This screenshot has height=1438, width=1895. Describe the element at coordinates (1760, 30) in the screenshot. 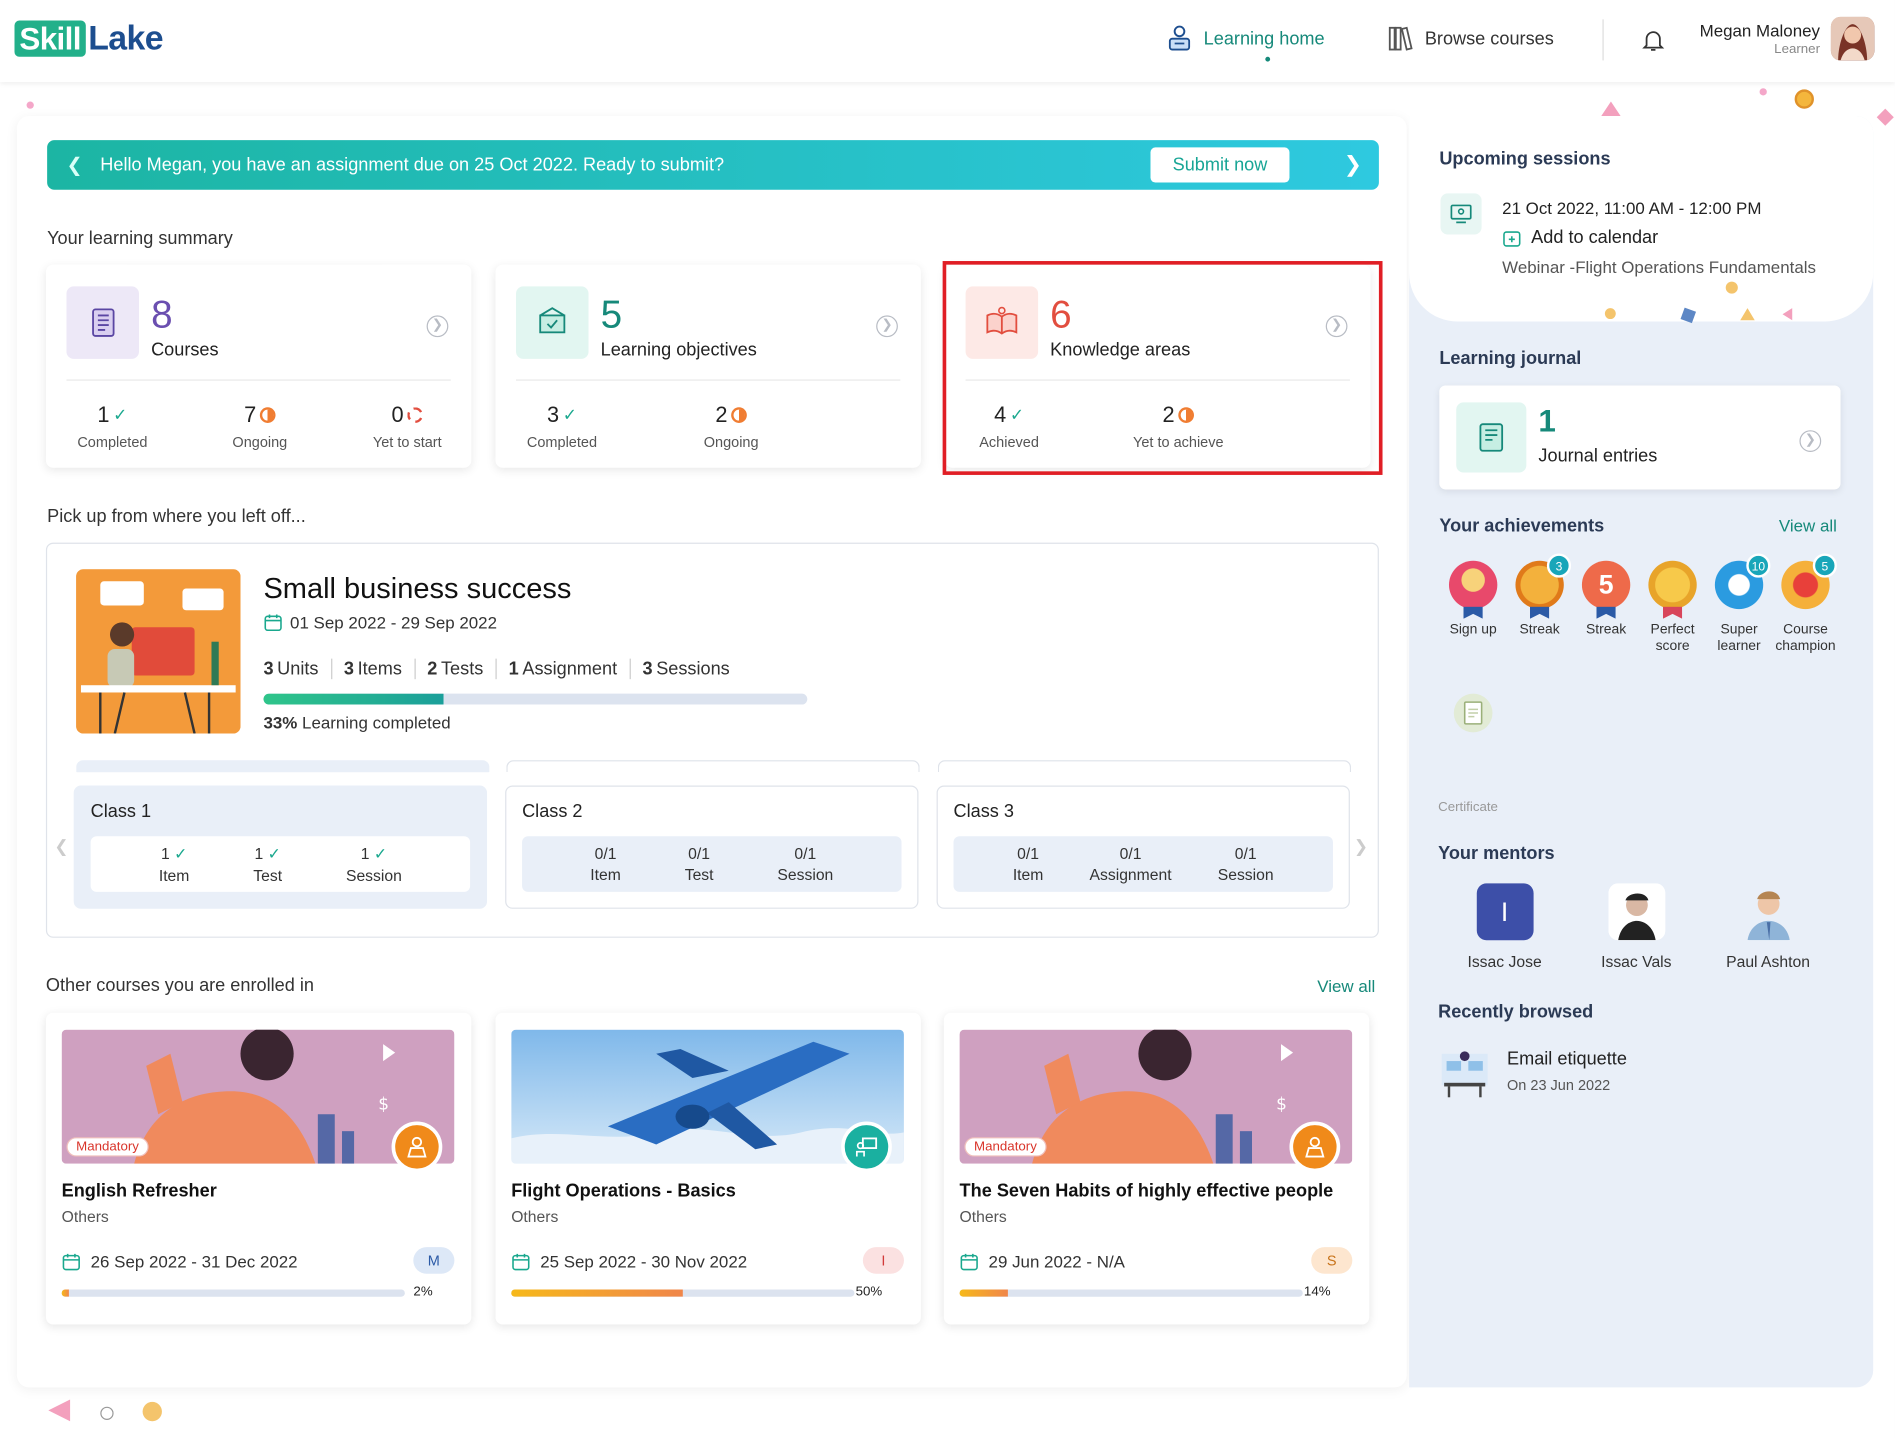

I see `user-name: Megan Maloney` at that location.